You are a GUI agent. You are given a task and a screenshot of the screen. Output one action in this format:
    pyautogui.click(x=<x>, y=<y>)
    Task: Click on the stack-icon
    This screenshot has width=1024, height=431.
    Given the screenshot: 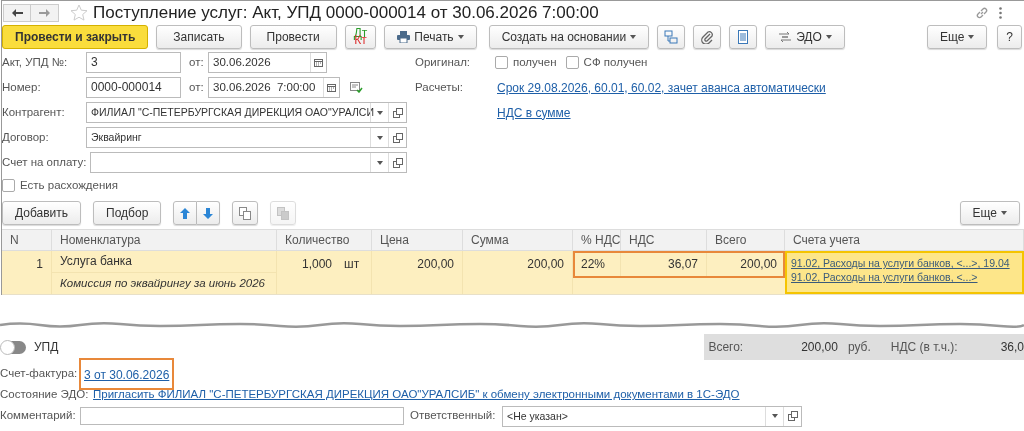 What is the action you would take?
    pyautogui.click(x=283, y=213)
    